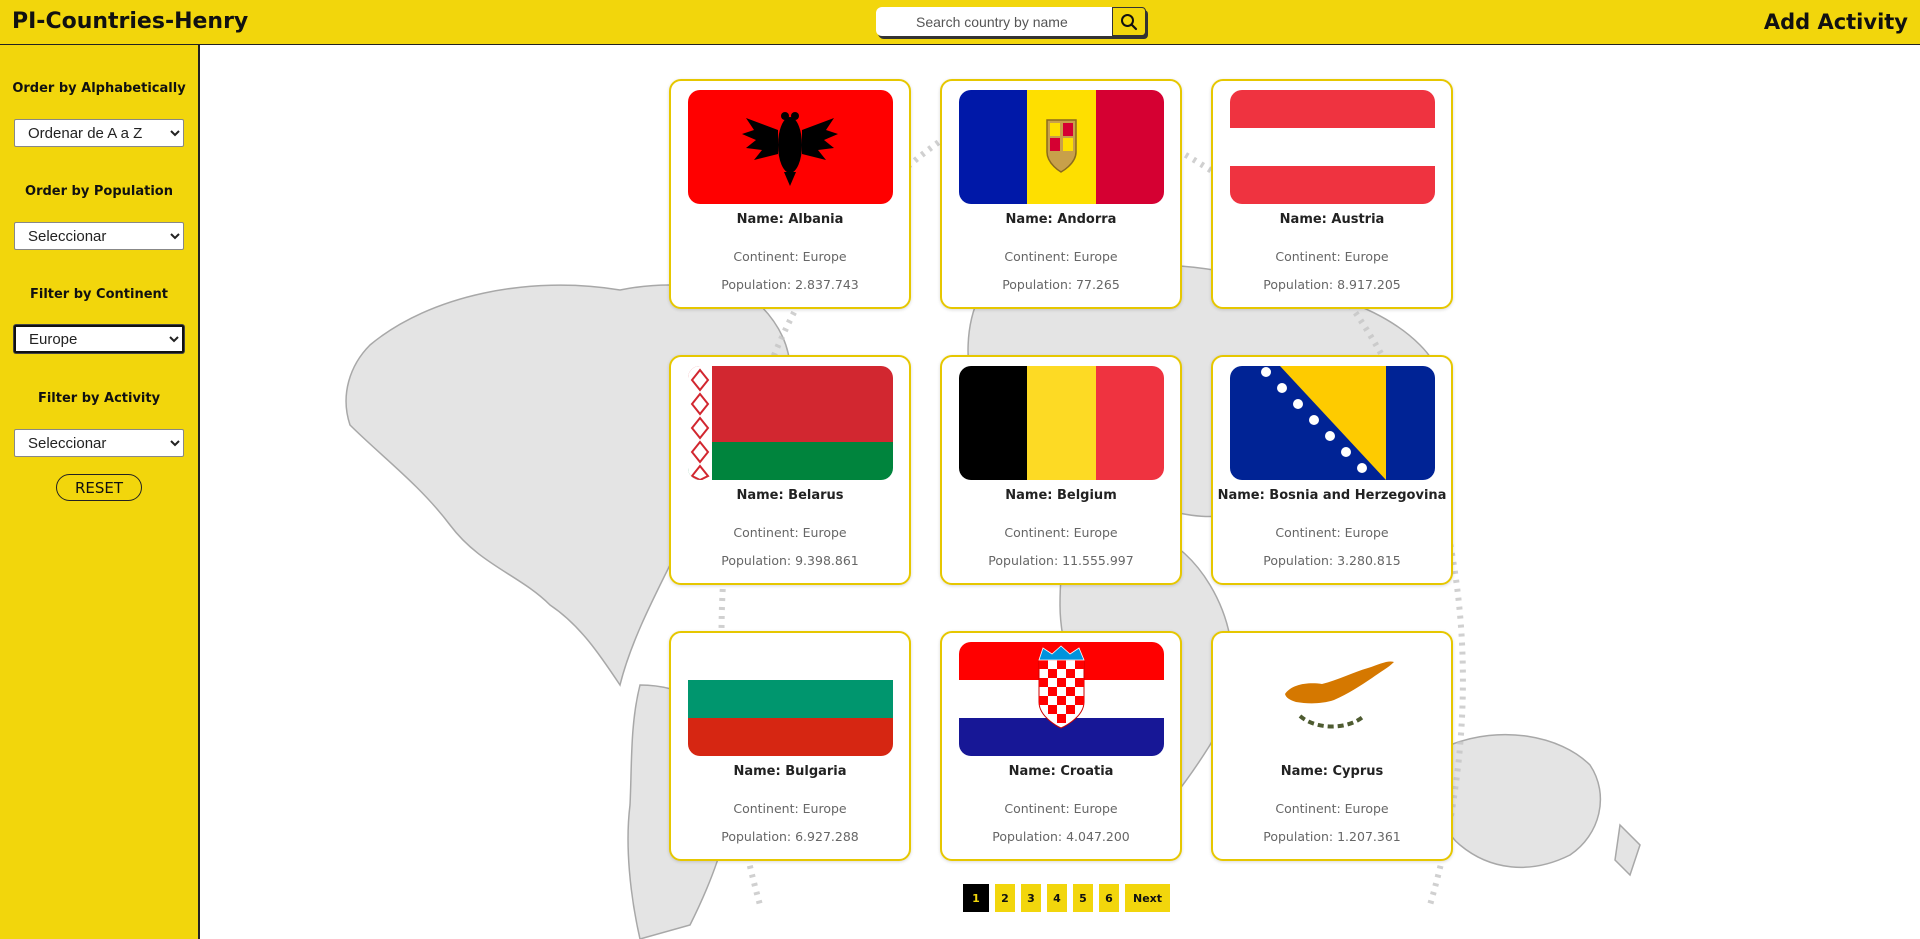  I want to click on page-button-2: 2, so click(1005, 898).